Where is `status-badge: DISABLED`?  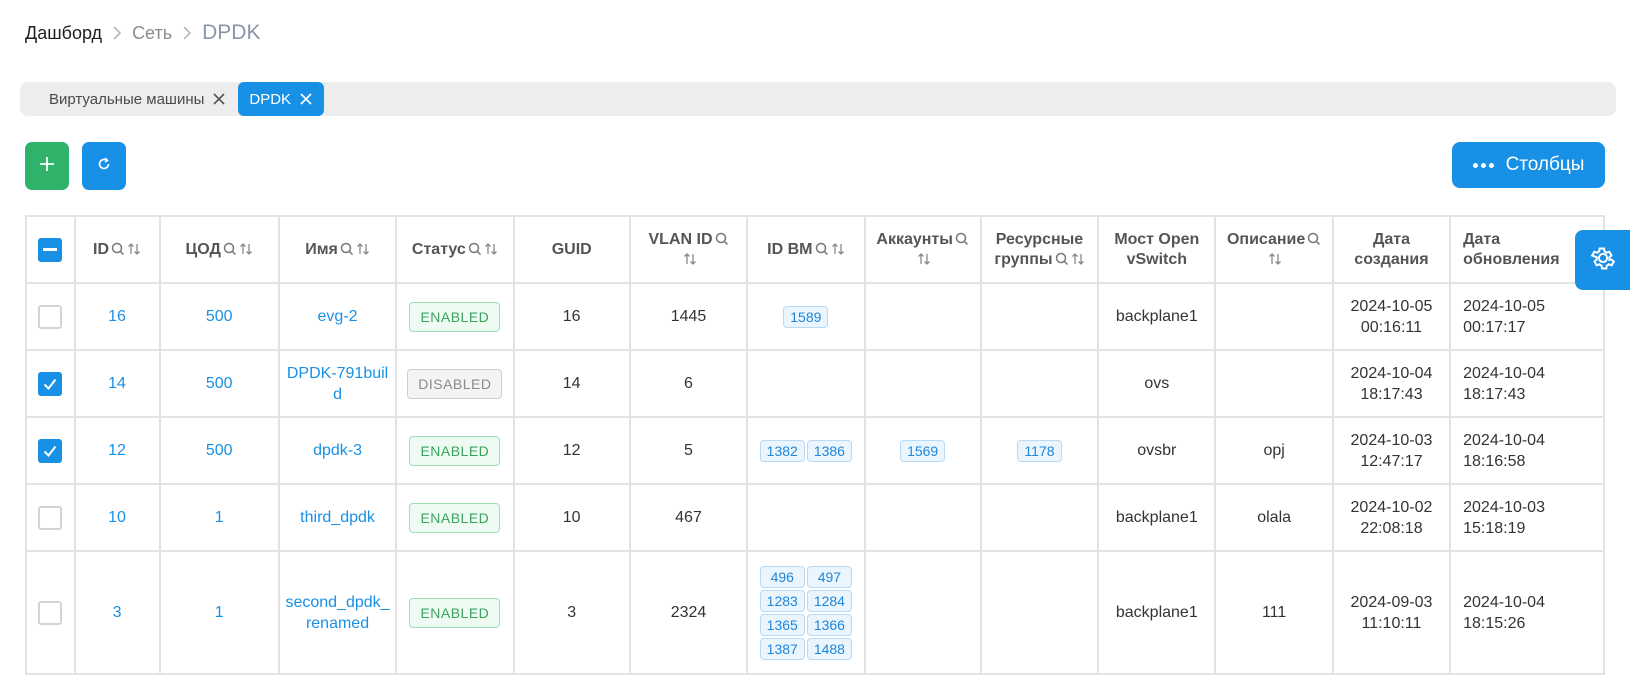 status-badge: DISABLED is located at coordinates (455, 383).